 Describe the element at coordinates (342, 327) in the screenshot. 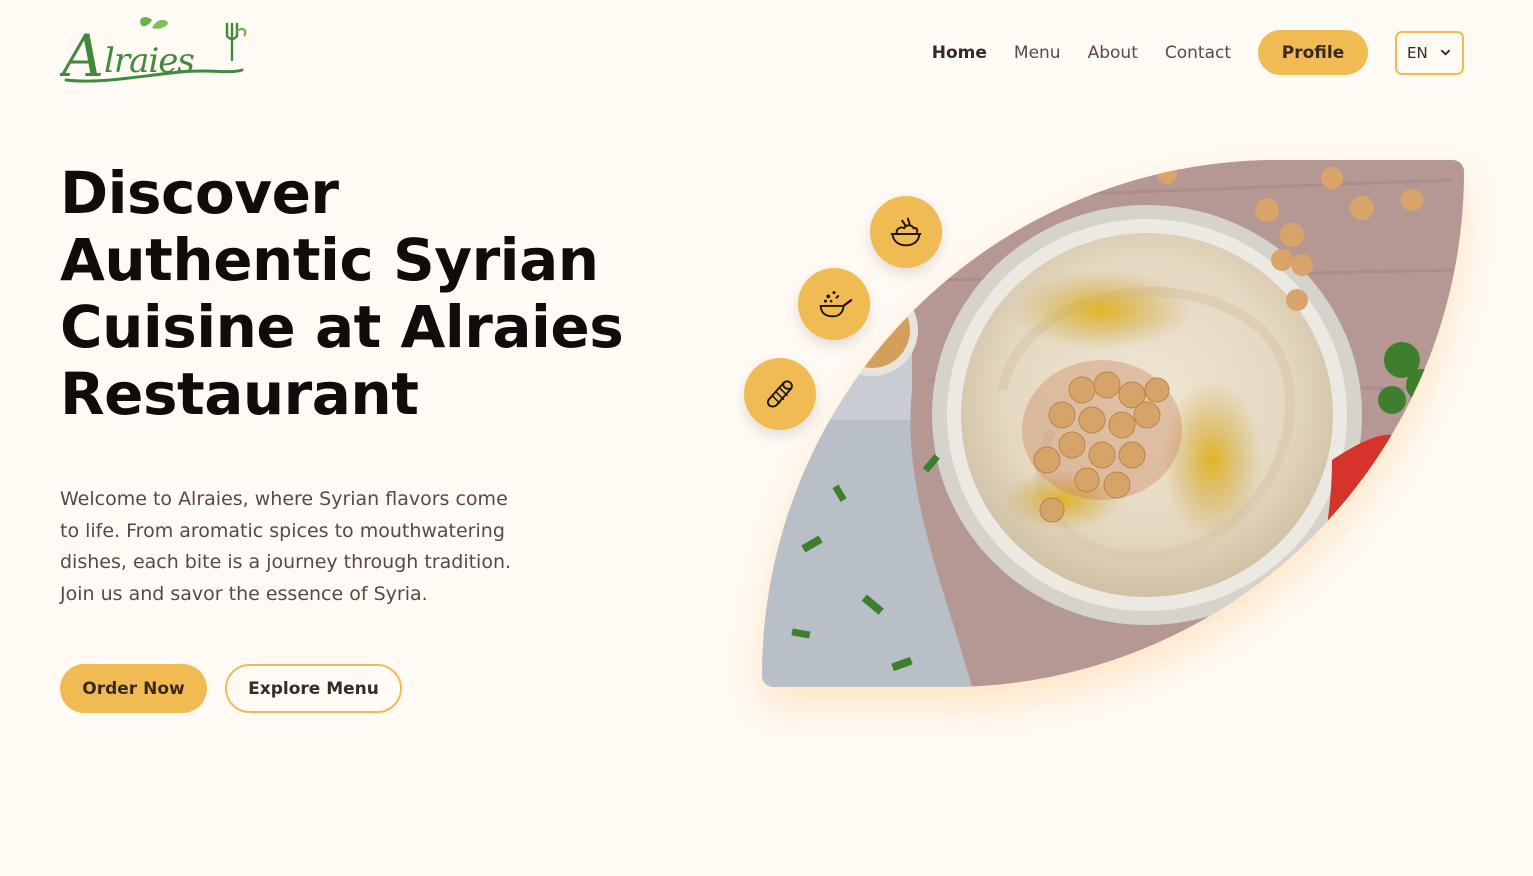

I see `hero-title-line: Cuisine at Alraies` at that location.